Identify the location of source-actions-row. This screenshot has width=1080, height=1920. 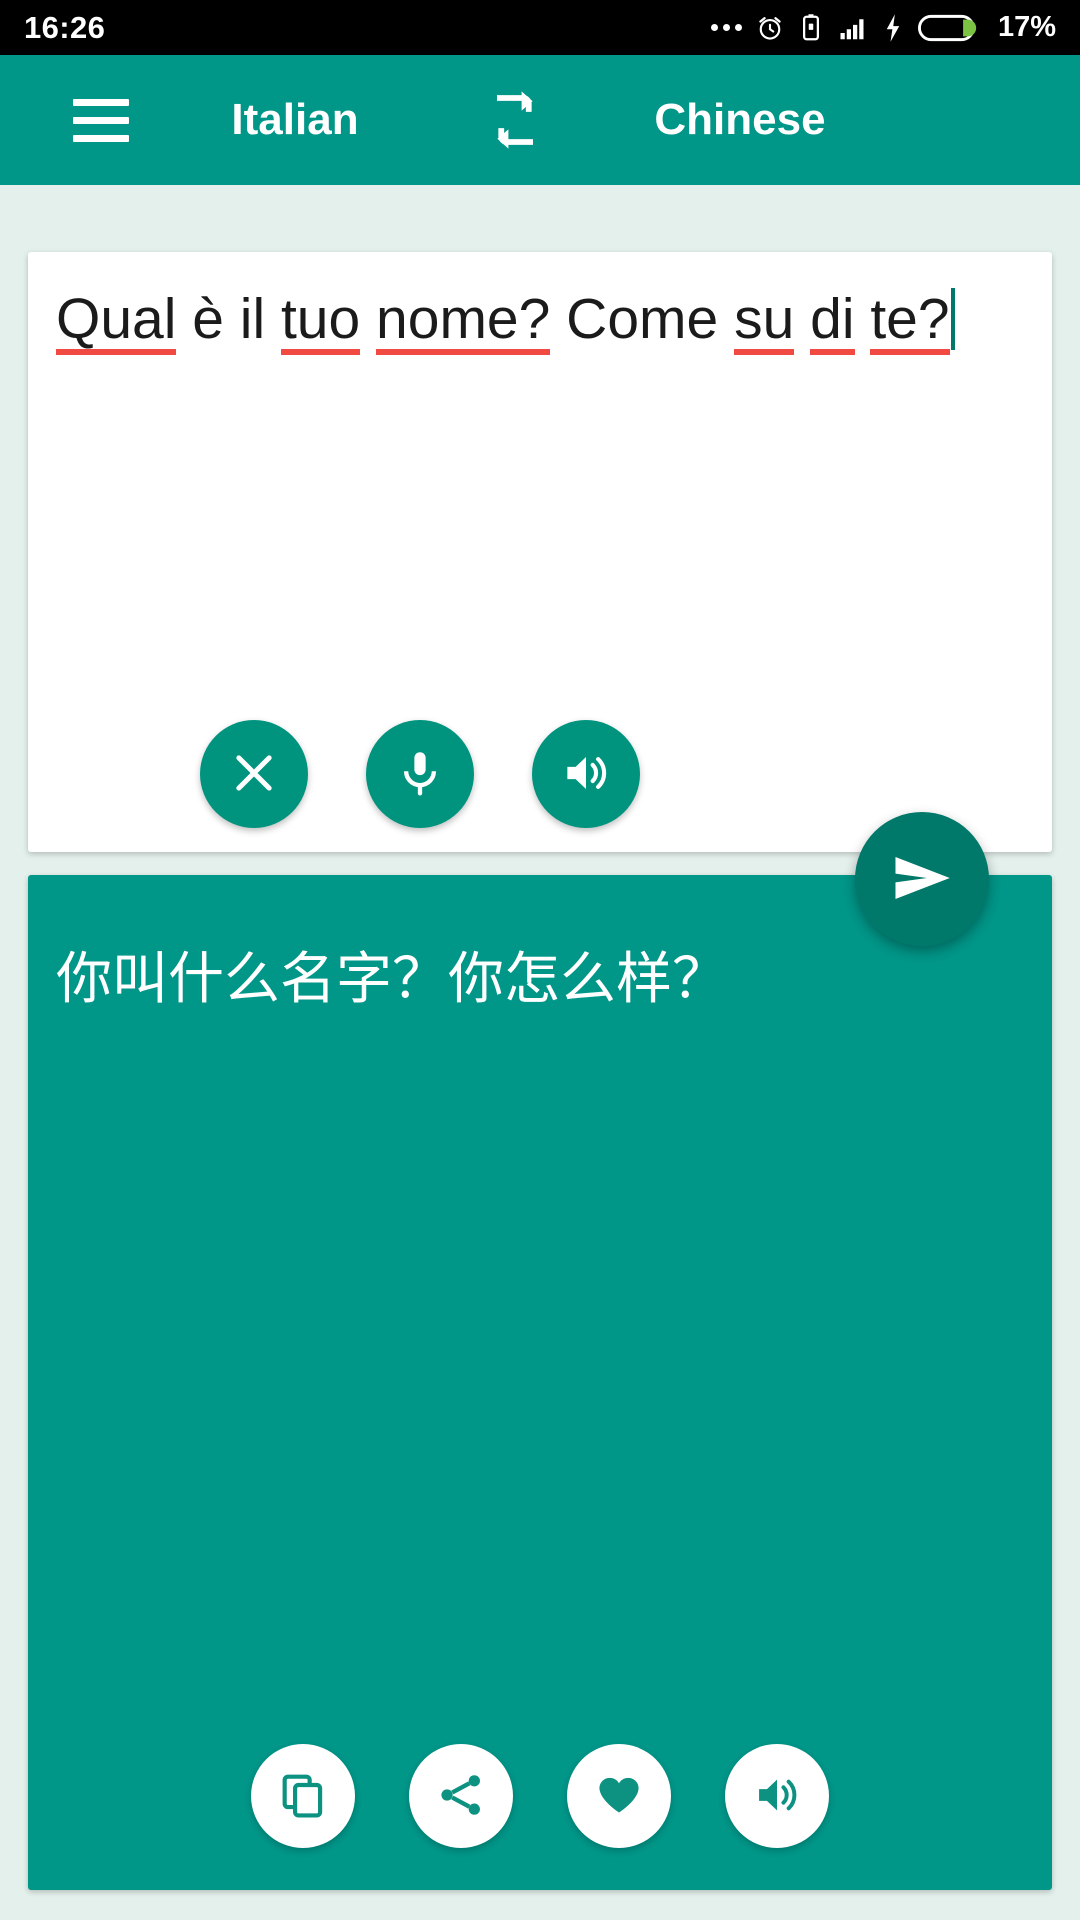
(540, 774).